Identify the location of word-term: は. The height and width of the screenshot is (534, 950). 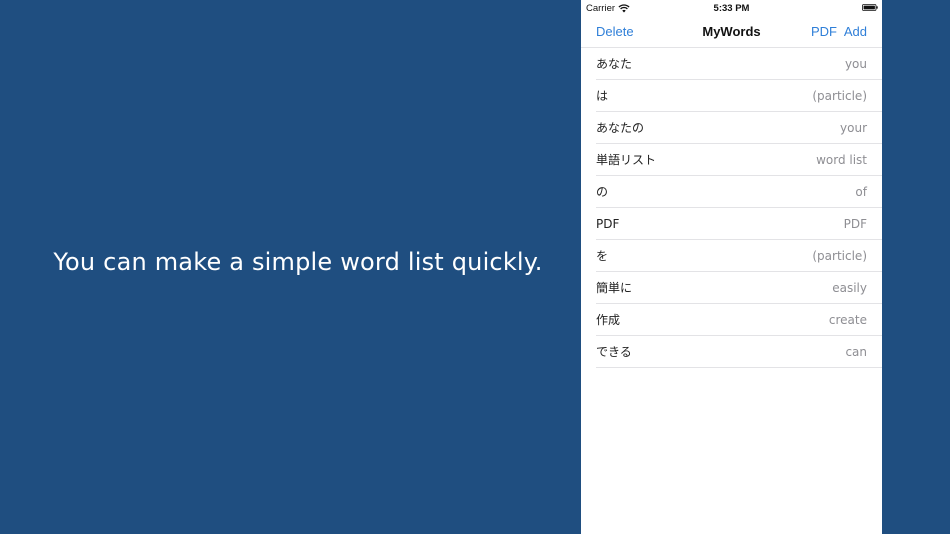
(602, 96).